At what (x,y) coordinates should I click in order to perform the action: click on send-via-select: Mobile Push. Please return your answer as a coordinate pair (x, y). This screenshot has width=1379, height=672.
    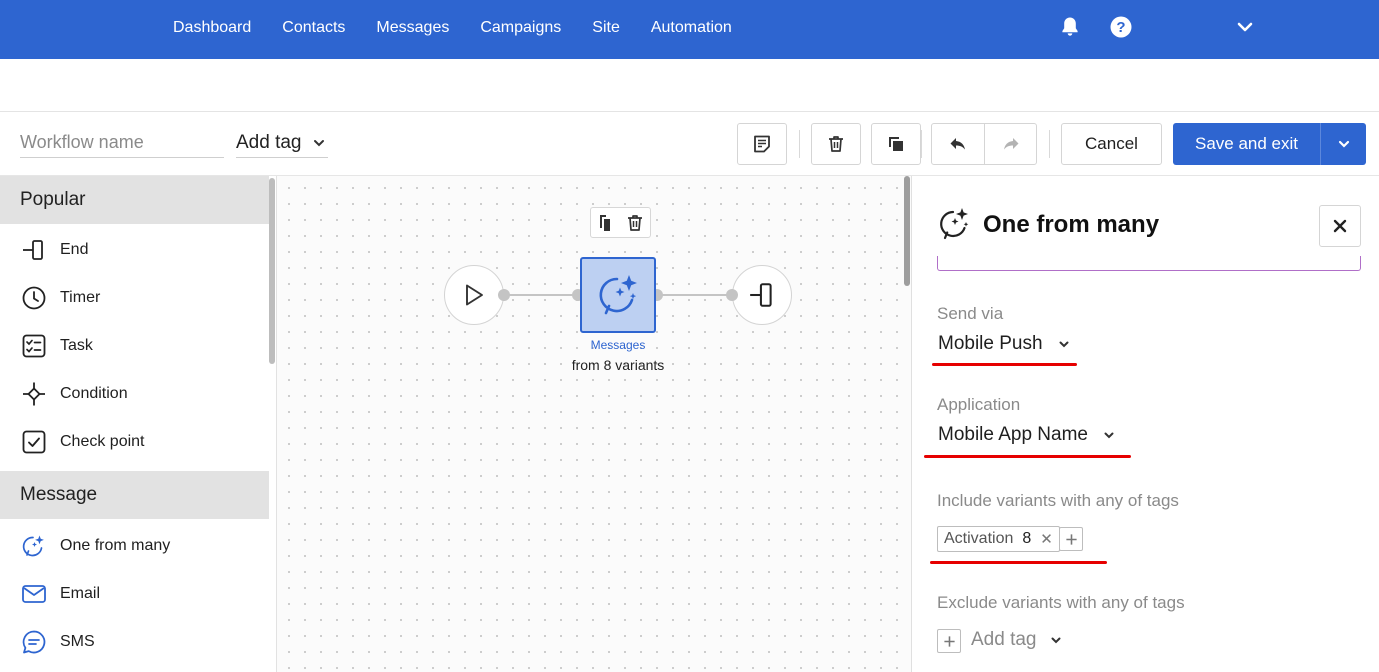
    Looking at the image, I should click on (1004, 344).